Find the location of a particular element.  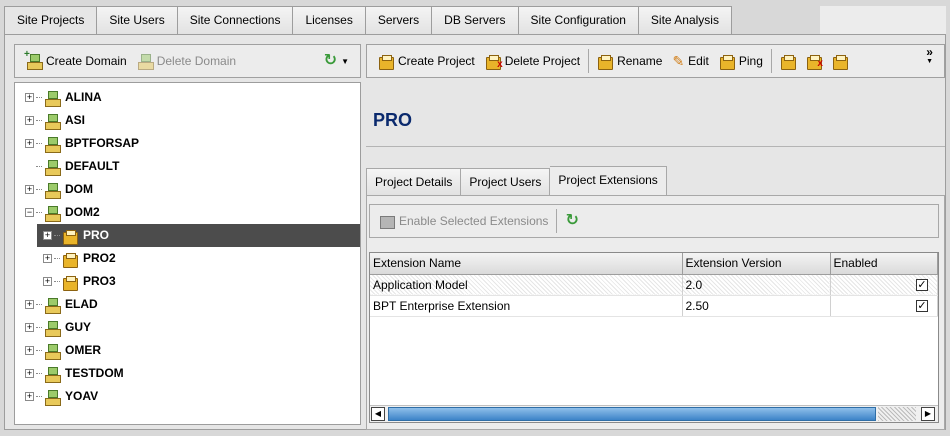

tab-project-extensions: Project Extensions is located at coordinates (608, 180).